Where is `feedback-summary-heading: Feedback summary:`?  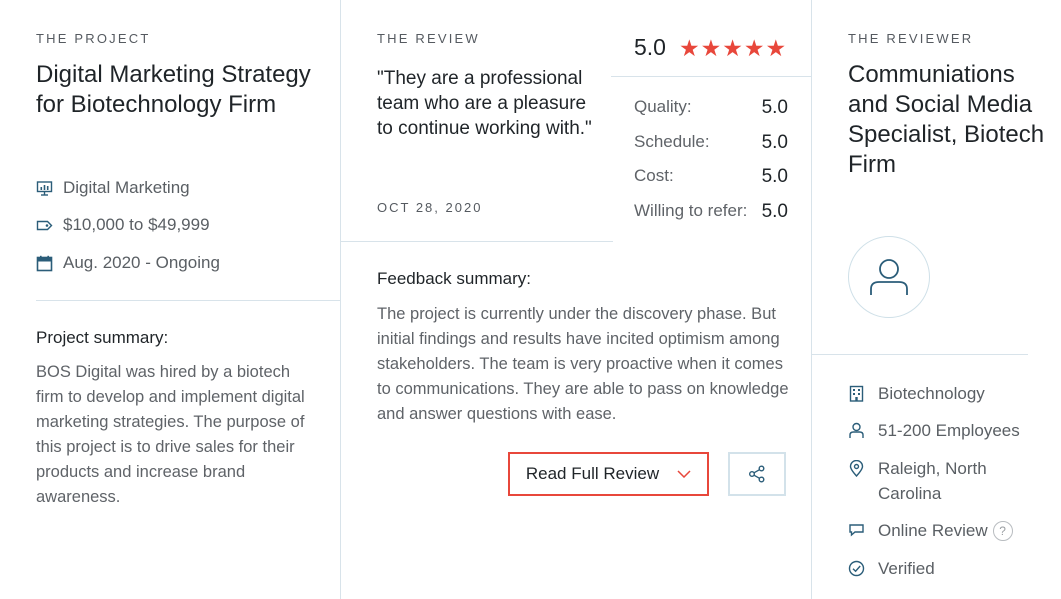
feedback-summary-heading: Feedback summary: is located at coordinates (454, 278).